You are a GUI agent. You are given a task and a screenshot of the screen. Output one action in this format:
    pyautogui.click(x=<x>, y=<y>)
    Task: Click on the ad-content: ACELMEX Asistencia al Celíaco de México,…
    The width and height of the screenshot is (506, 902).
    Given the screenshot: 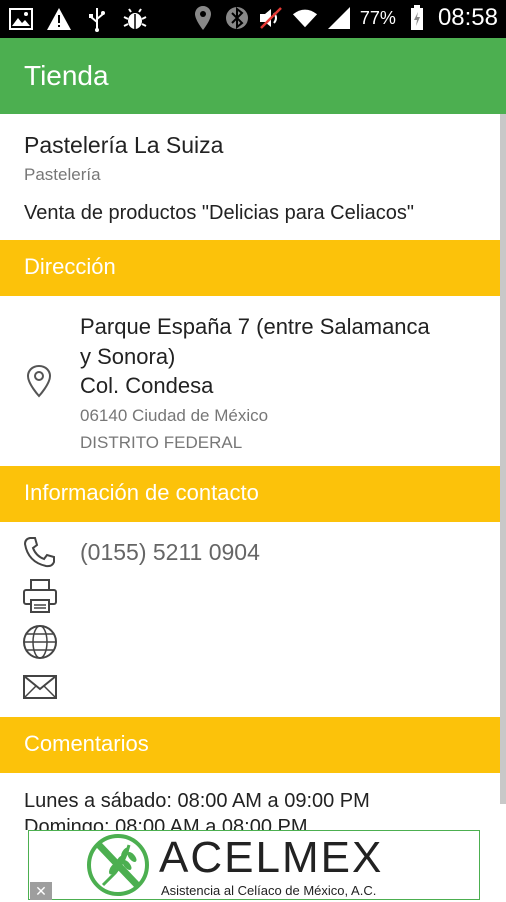 What is the action you would take?
    pyautogui.click(x=254, y=865)
    